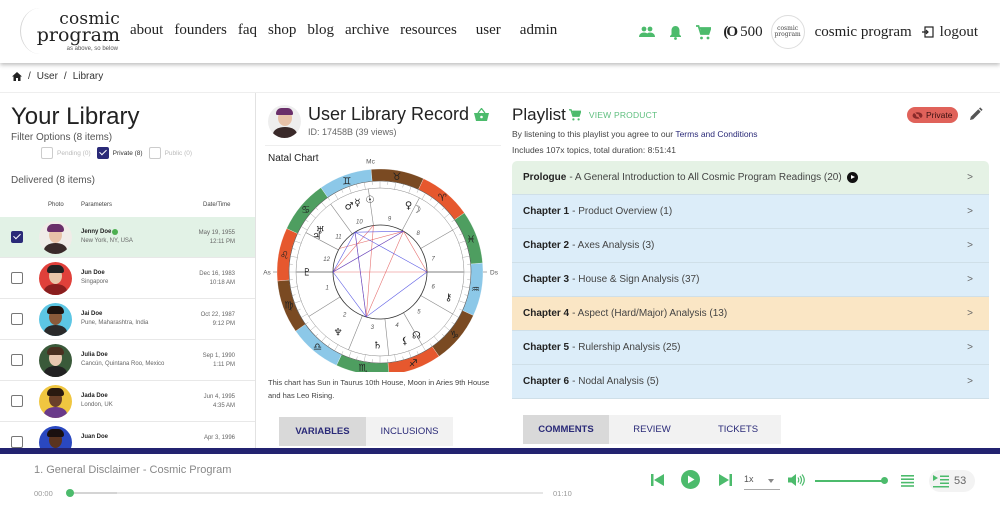 The height and width of the screenshot is (509, 1000). Describe the element at coordinates (690, 479) in the screenshot. I see `play-icon` at that location.